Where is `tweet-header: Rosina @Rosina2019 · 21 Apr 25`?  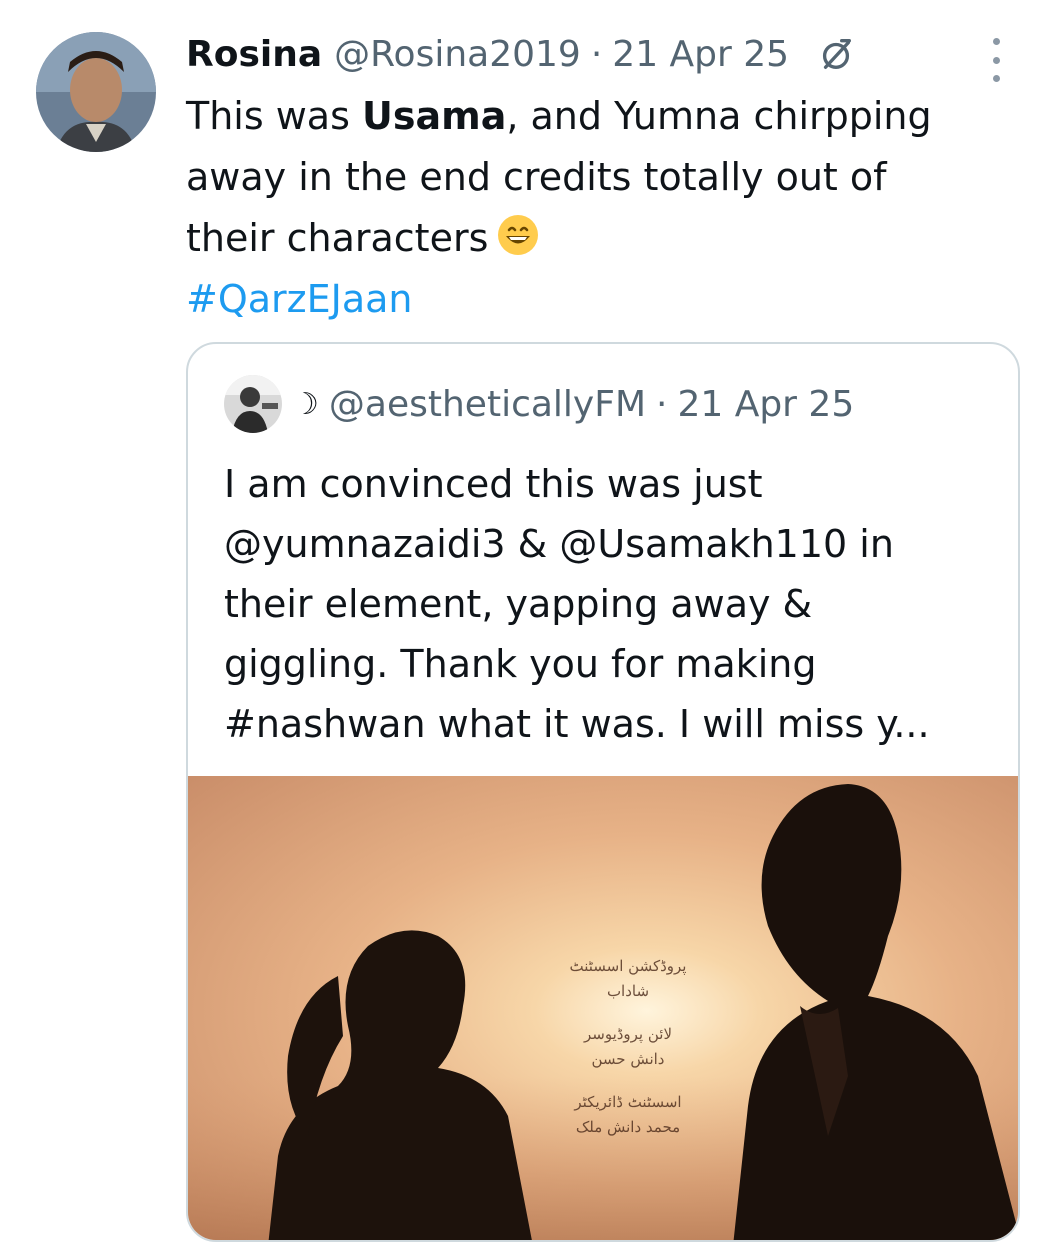 tweet-header: Rosina @Rosina2019 · 21 Apr 25 is located at coordinates (520, 54).